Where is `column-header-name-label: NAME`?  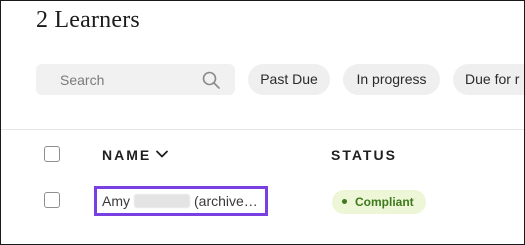
column-header-name-label: NAME is located at coordinates (127, 155).